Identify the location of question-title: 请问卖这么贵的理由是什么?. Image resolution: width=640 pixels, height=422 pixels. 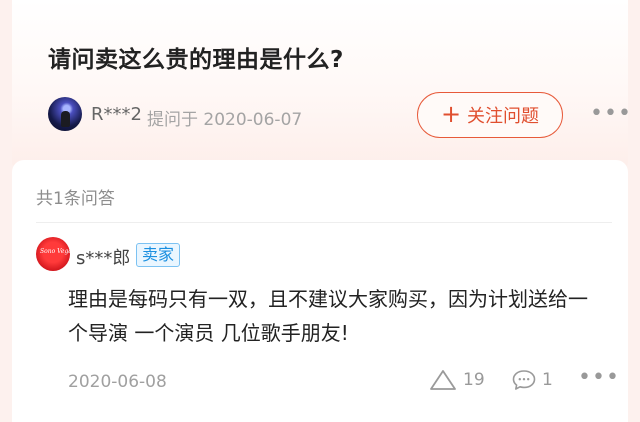
(196, 60).